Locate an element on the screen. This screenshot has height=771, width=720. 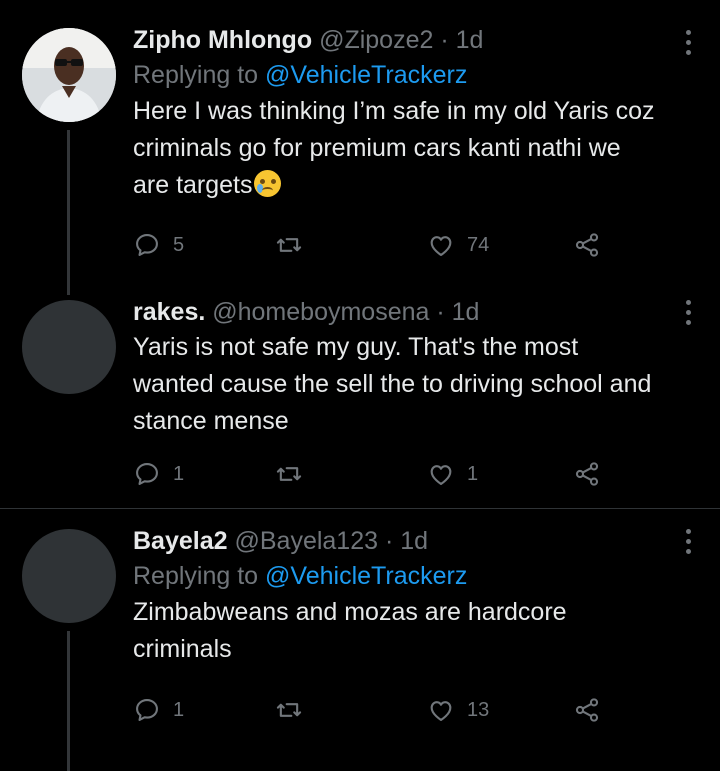
like-count: 13 is located at coordinates (478, 709).